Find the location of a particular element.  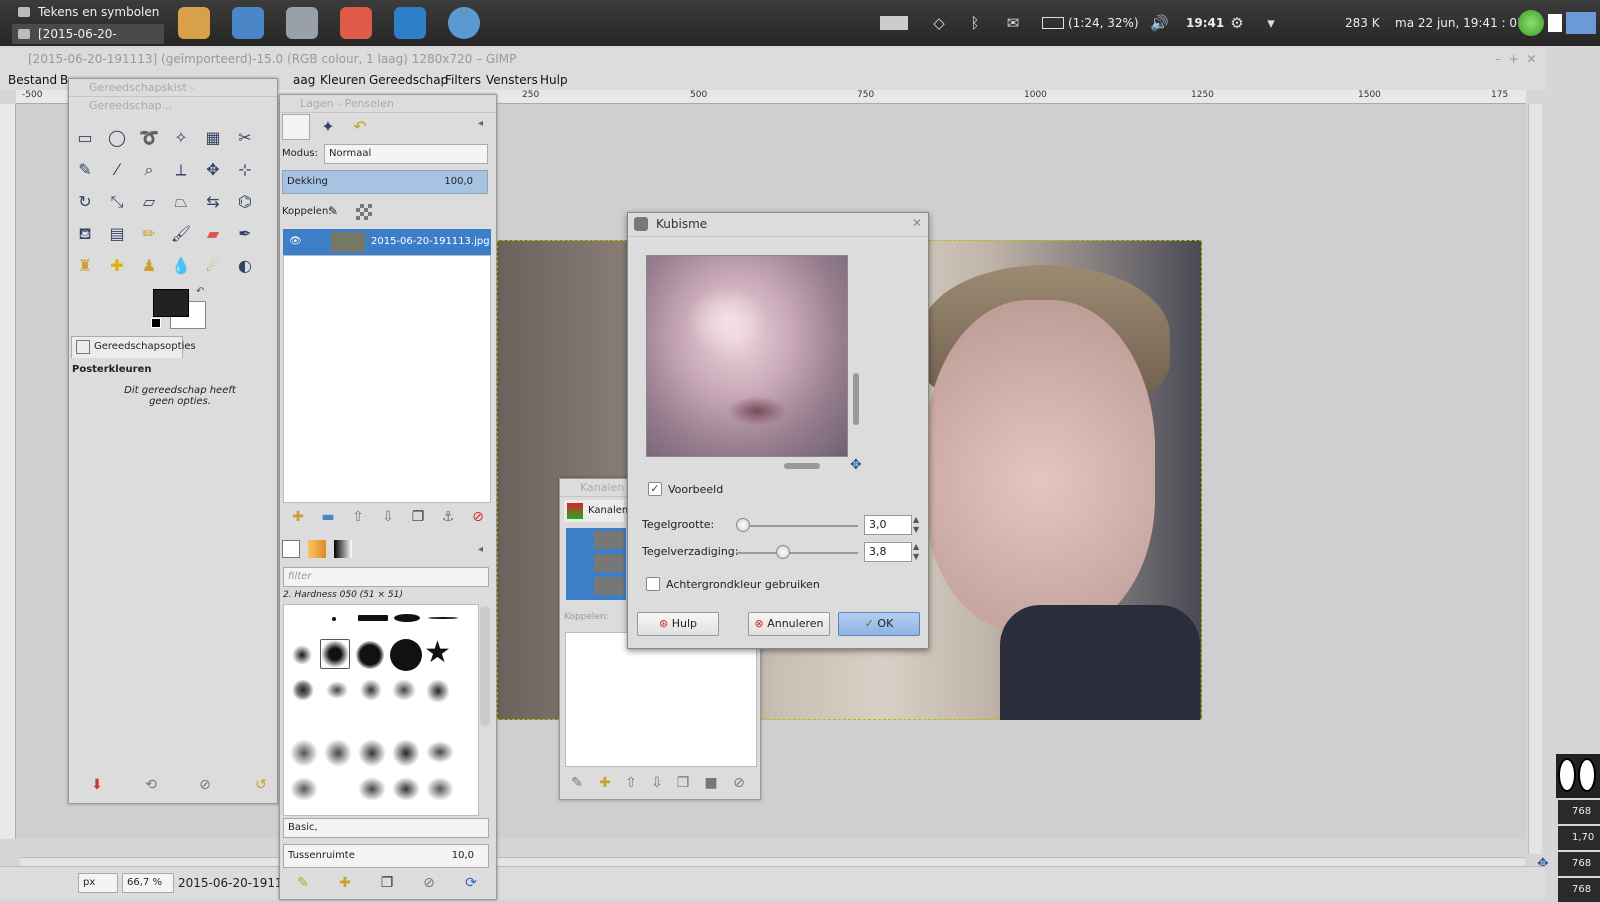

swap-colors-icon: ↶ is located at coordinates (200, 291).